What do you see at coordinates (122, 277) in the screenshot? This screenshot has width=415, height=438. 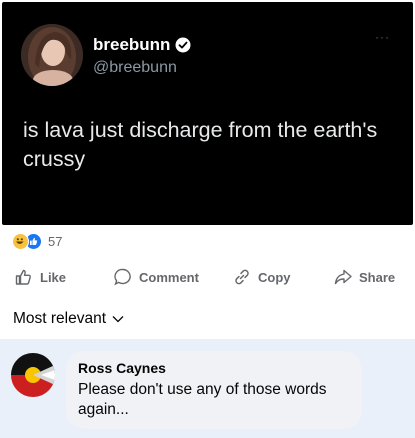 I see `comment-icon` at bounding box center [122, 277].